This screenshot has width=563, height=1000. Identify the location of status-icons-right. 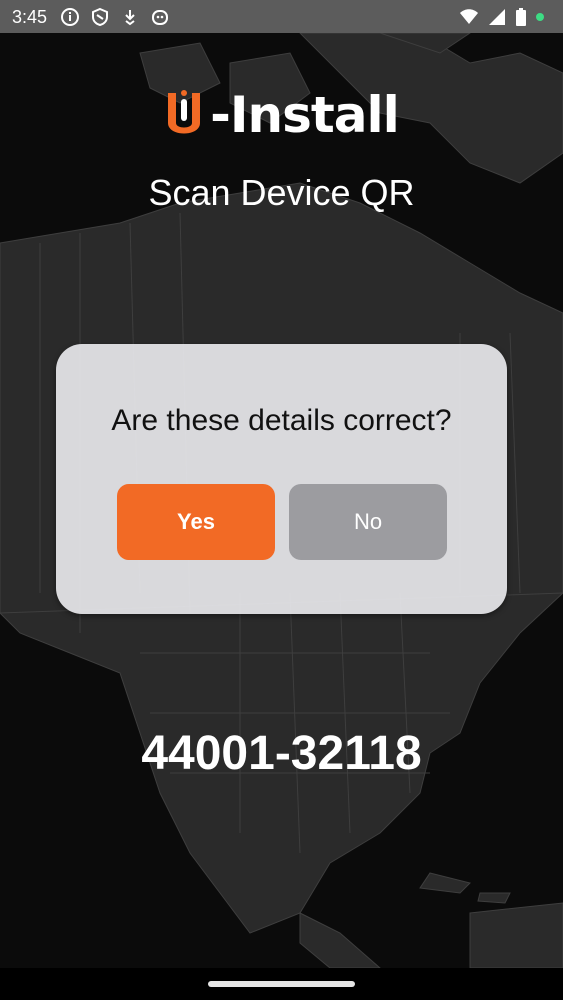
(502, 17).